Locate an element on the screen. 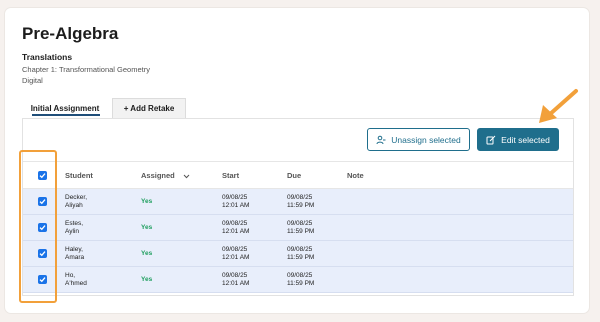  student-last-name: Ho, is located at coordinates (70, 275).